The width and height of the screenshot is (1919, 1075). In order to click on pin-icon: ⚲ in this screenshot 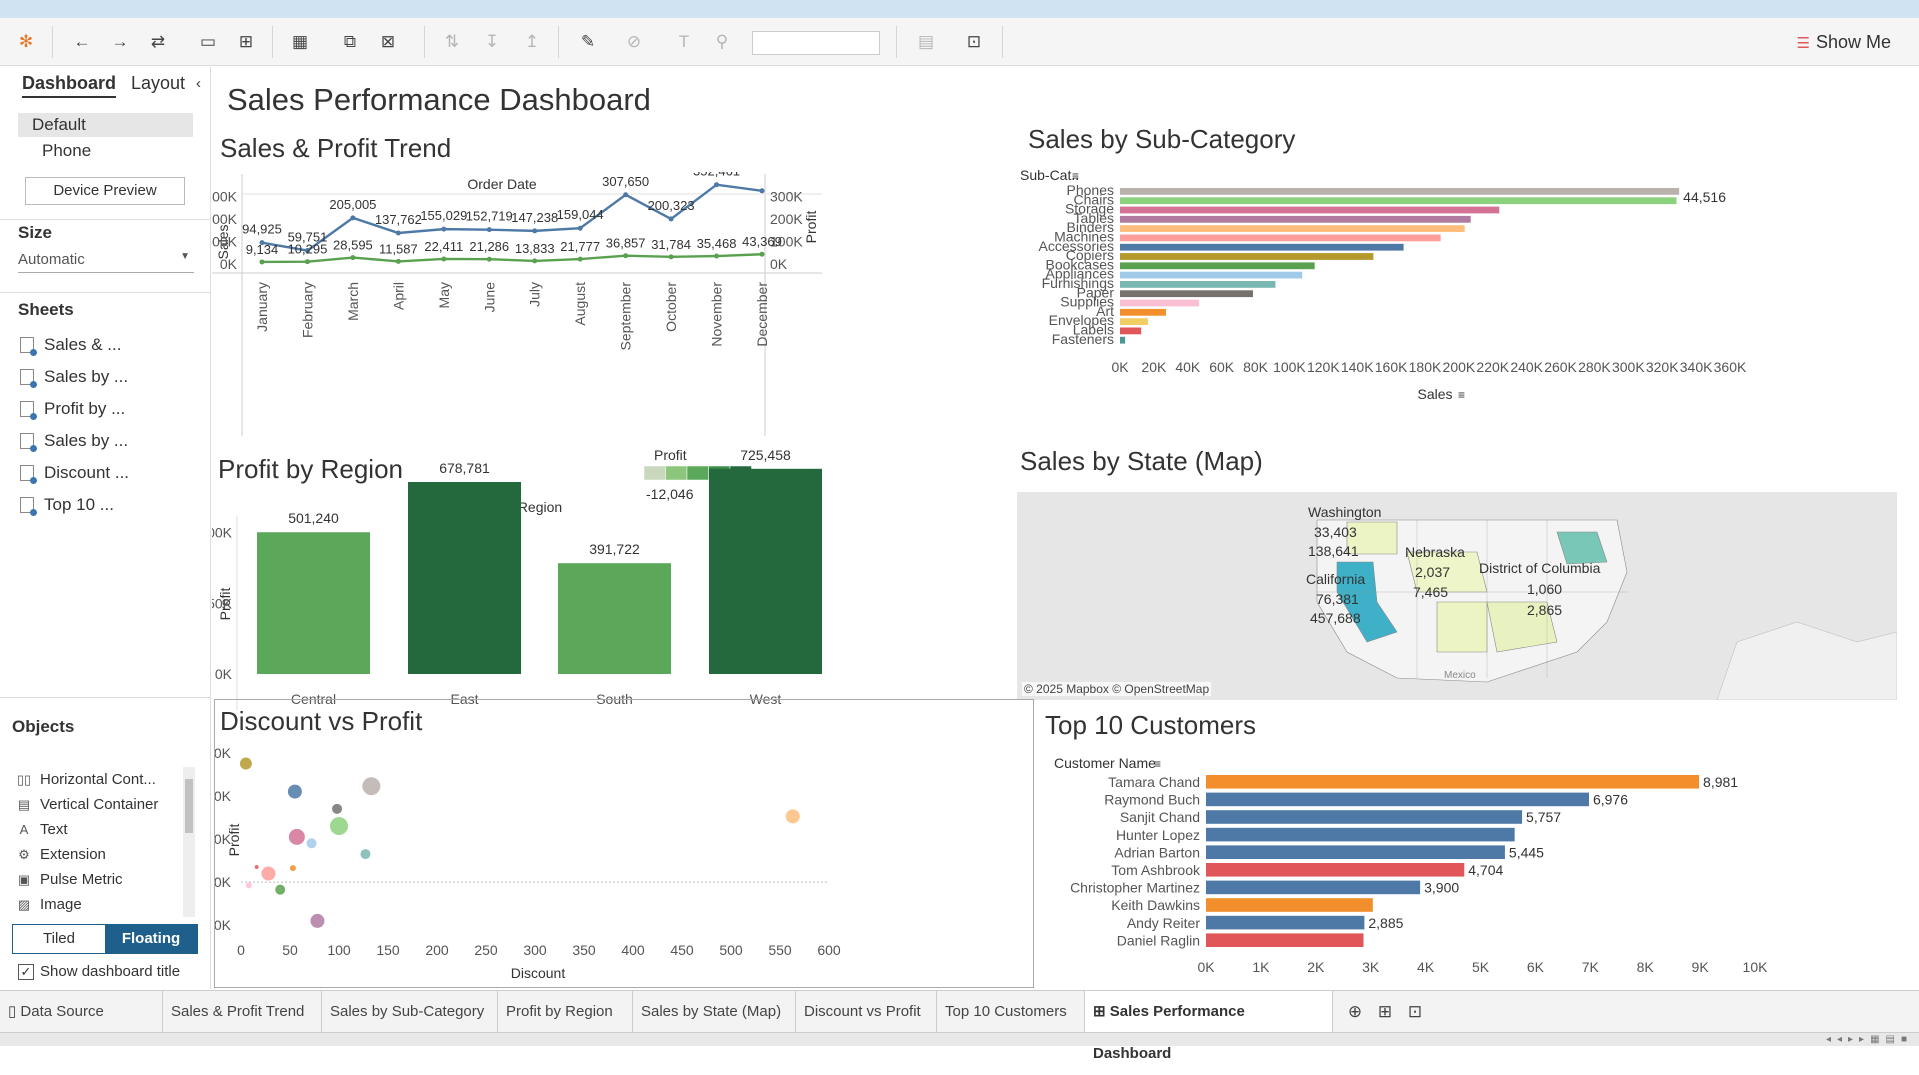, I will do `click(722, 42)`.